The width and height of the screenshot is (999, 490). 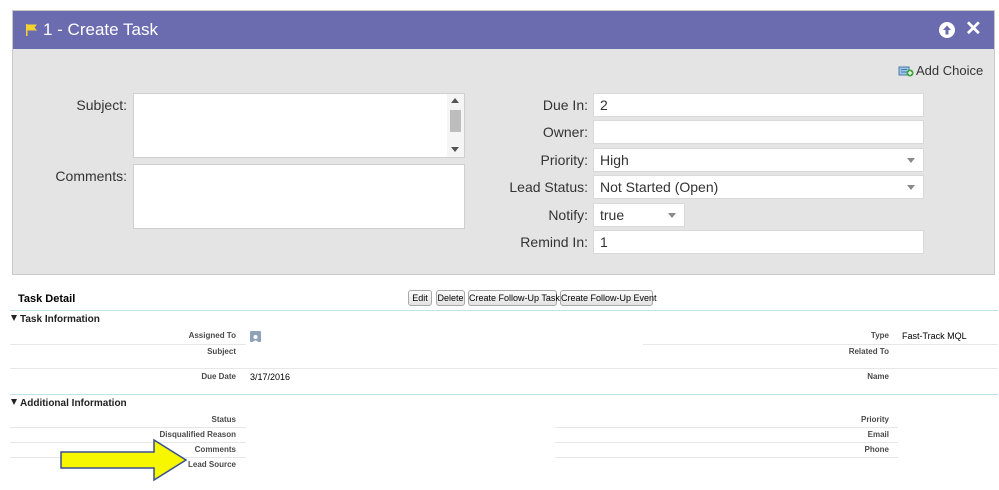 What do you see at coordinates (614, 160) in the screenshot?
I see `priority-value: High` at bounding box center [614, 160].